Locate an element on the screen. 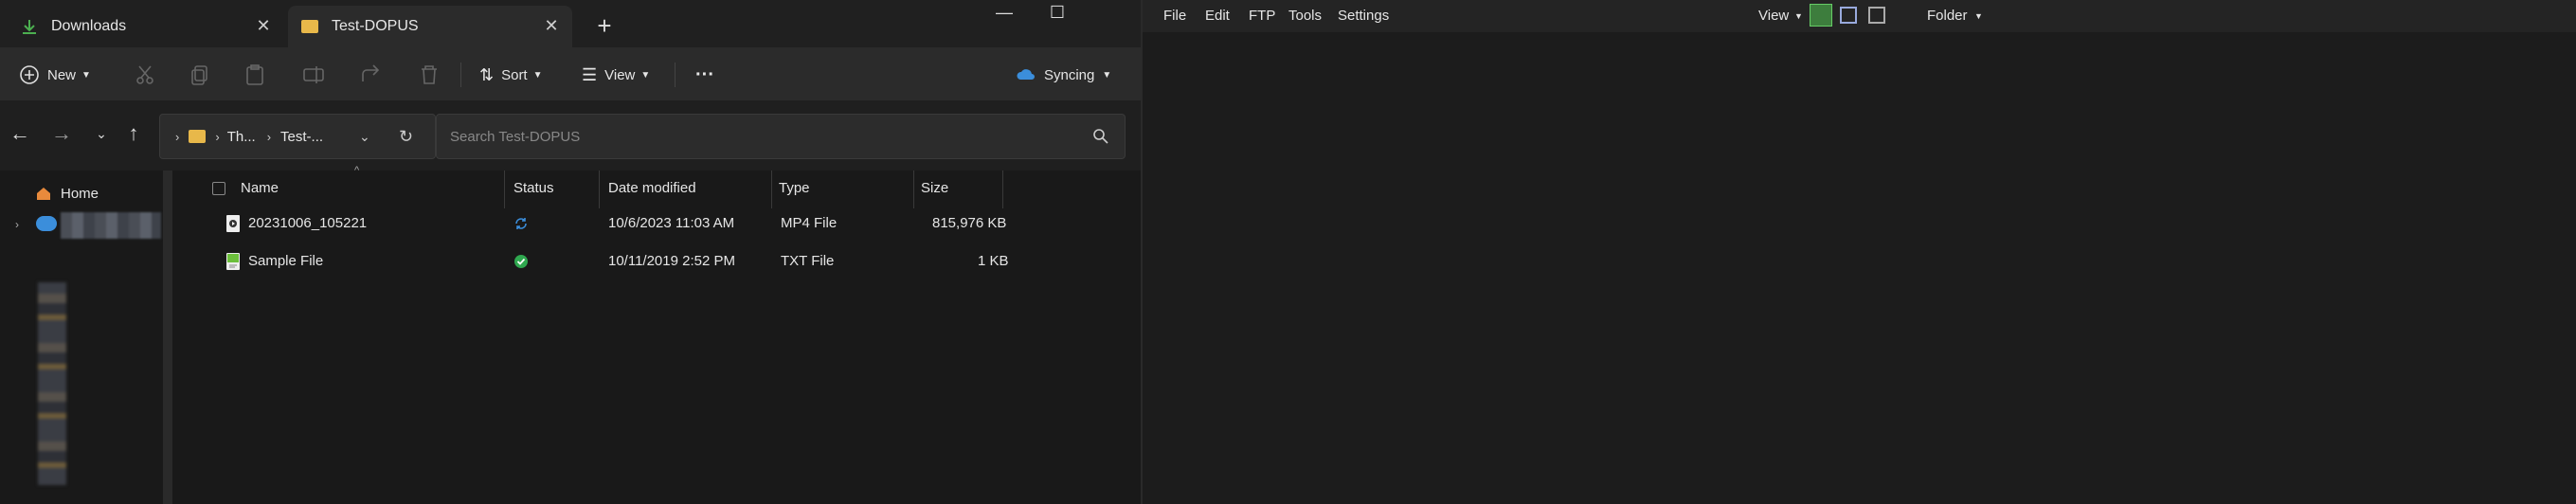 The image size is (2576, 504). file-name: 20231006_105221 is located at coordinates (308, 223).